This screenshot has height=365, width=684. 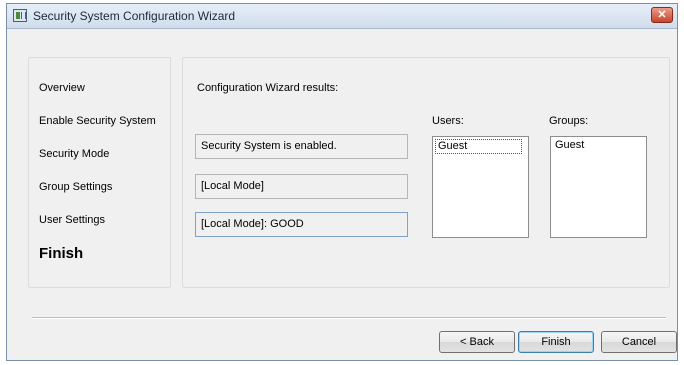 I want to click on result-local-mode-status: [Local Mode]: GOOD, so click(x=301, y=224).